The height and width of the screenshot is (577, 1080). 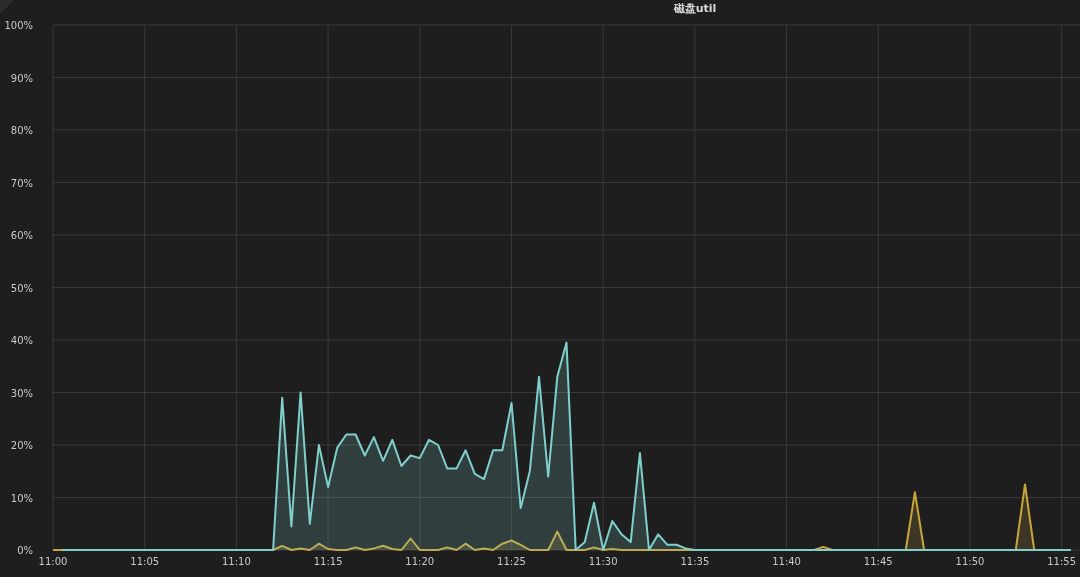 What do you see at coordinates (21, 445) in the screenshot?
I see `y-axis-label: 20%` at bounding box center [21, 445].